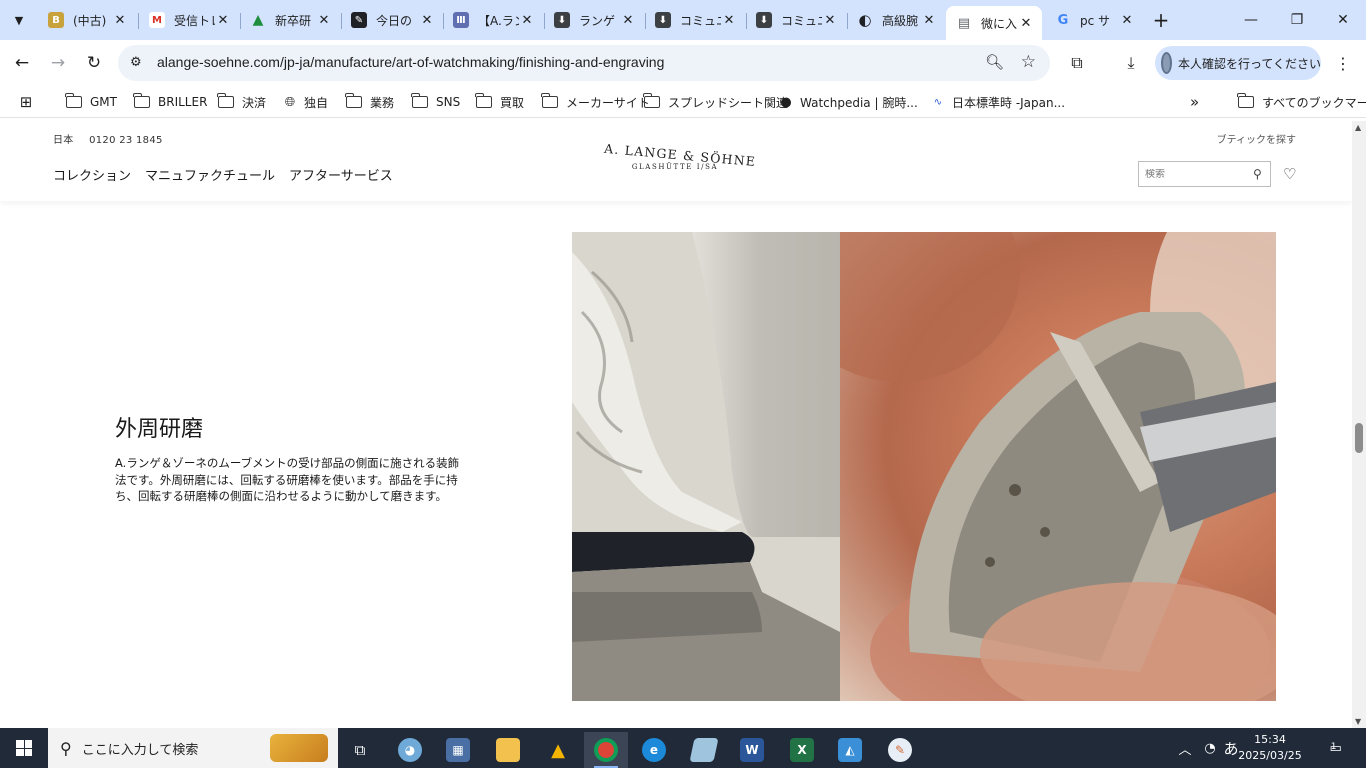 This screenshot has height=768, width=1366. What do you see at coordinates (341, 174) in the screenshot?
I see `nav-after-service: アフターサービス` at bounding box center [341, 174].